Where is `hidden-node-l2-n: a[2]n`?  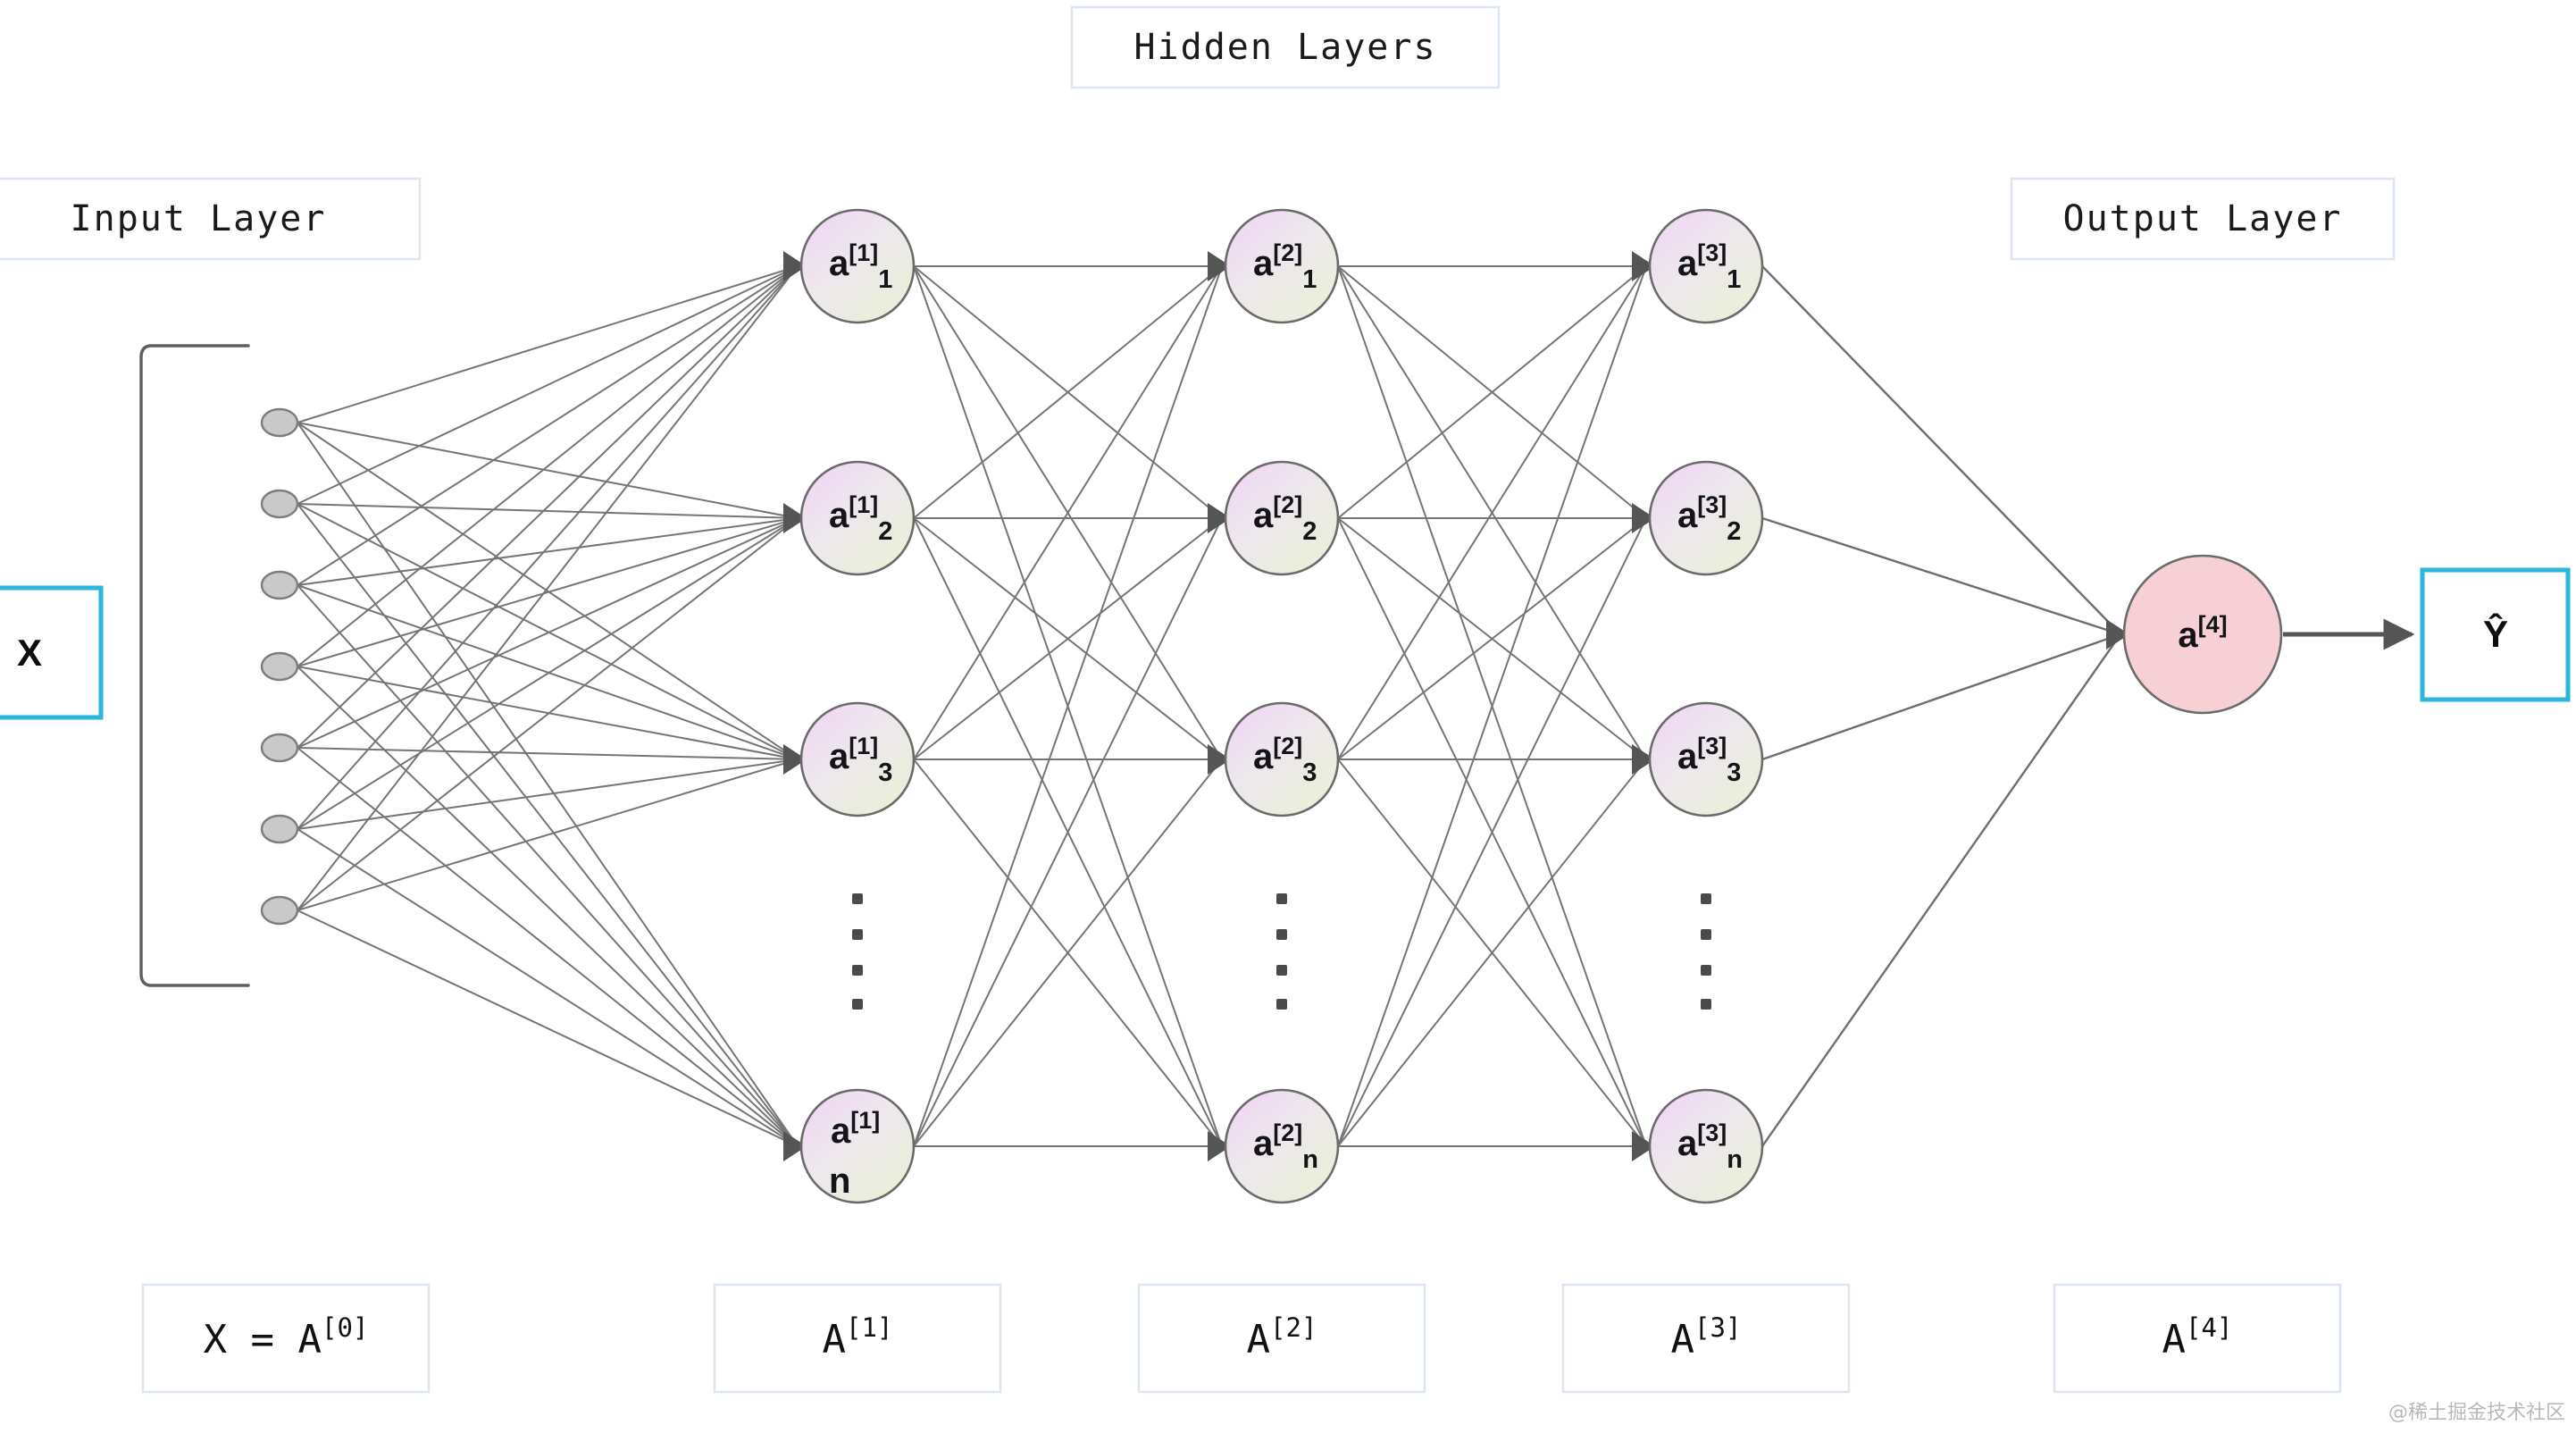 hidden-node-l2-n: a[2]n is located at coordinates (1282, 1146).